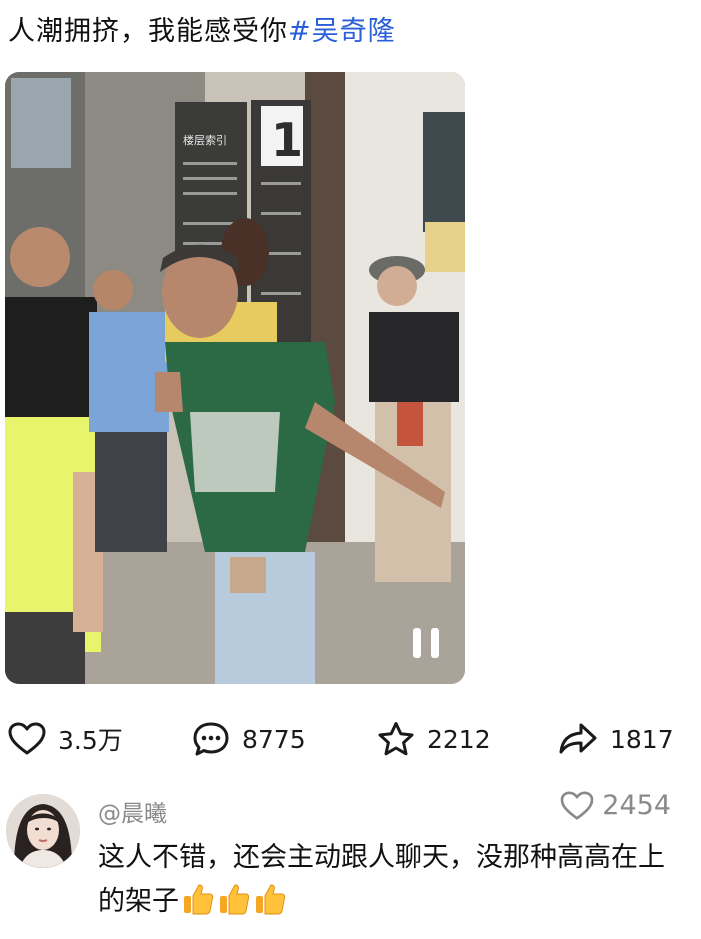 The image size is (701, 939). Describe the element at coordinates (426, 643) in the screenshot. I see `pause-icon` at that location.